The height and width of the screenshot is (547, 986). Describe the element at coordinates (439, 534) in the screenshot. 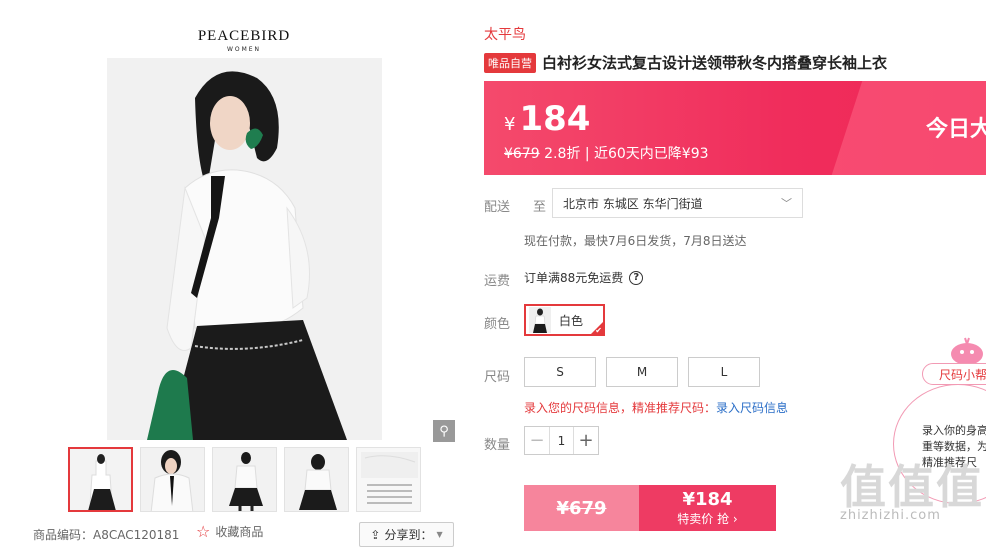

I see `caret-down-icon: ▼` at that location.